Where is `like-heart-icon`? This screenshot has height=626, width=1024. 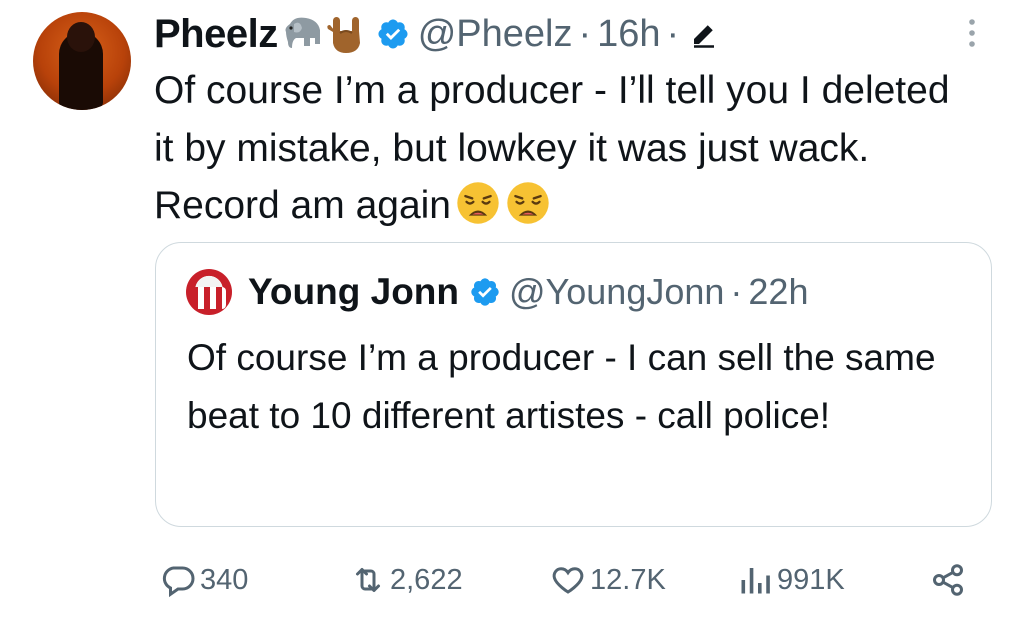
like-heart-icon is located at coordinates (568, 580).